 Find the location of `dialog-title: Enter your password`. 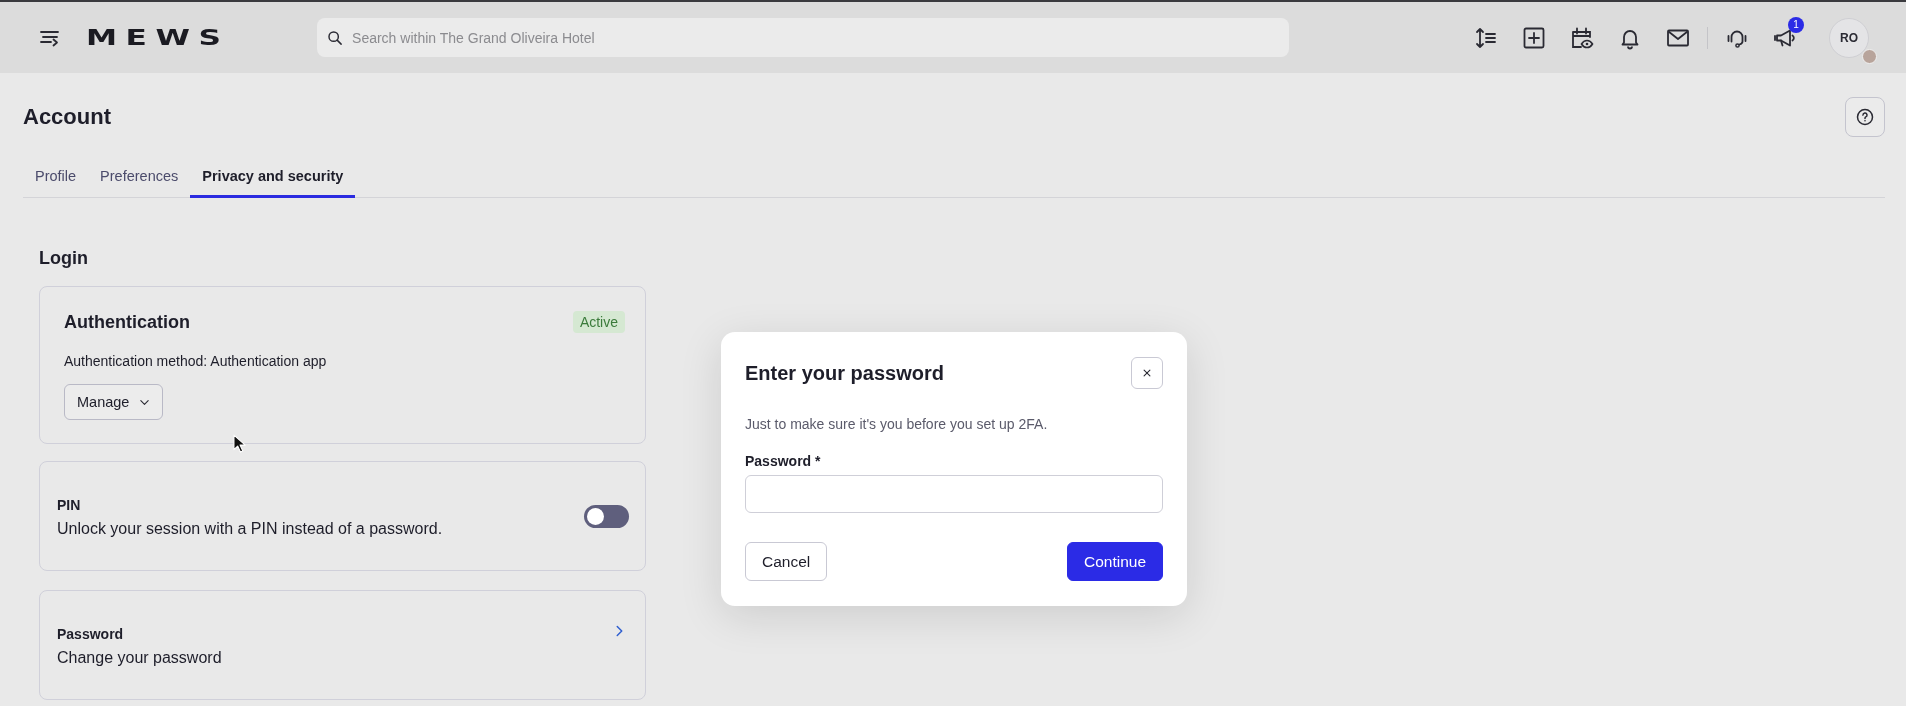

dialog-title: Enter your password is located at coordinates (844, 373).